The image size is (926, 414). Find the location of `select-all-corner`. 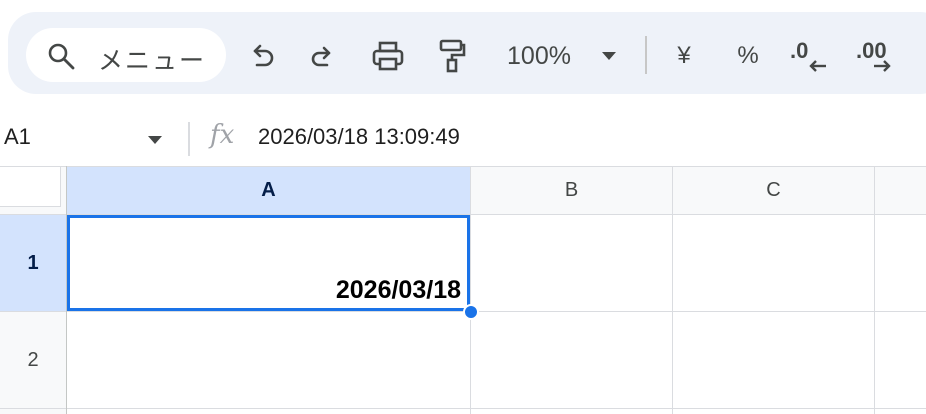

select-all-corner is located at coordinates (33, 190).